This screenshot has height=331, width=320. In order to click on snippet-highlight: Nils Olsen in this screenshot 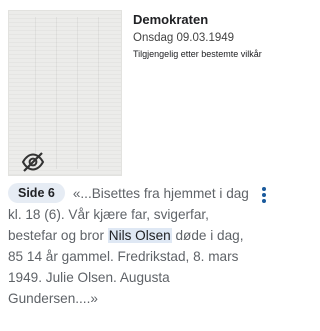, I will do `click(139, 235)`.